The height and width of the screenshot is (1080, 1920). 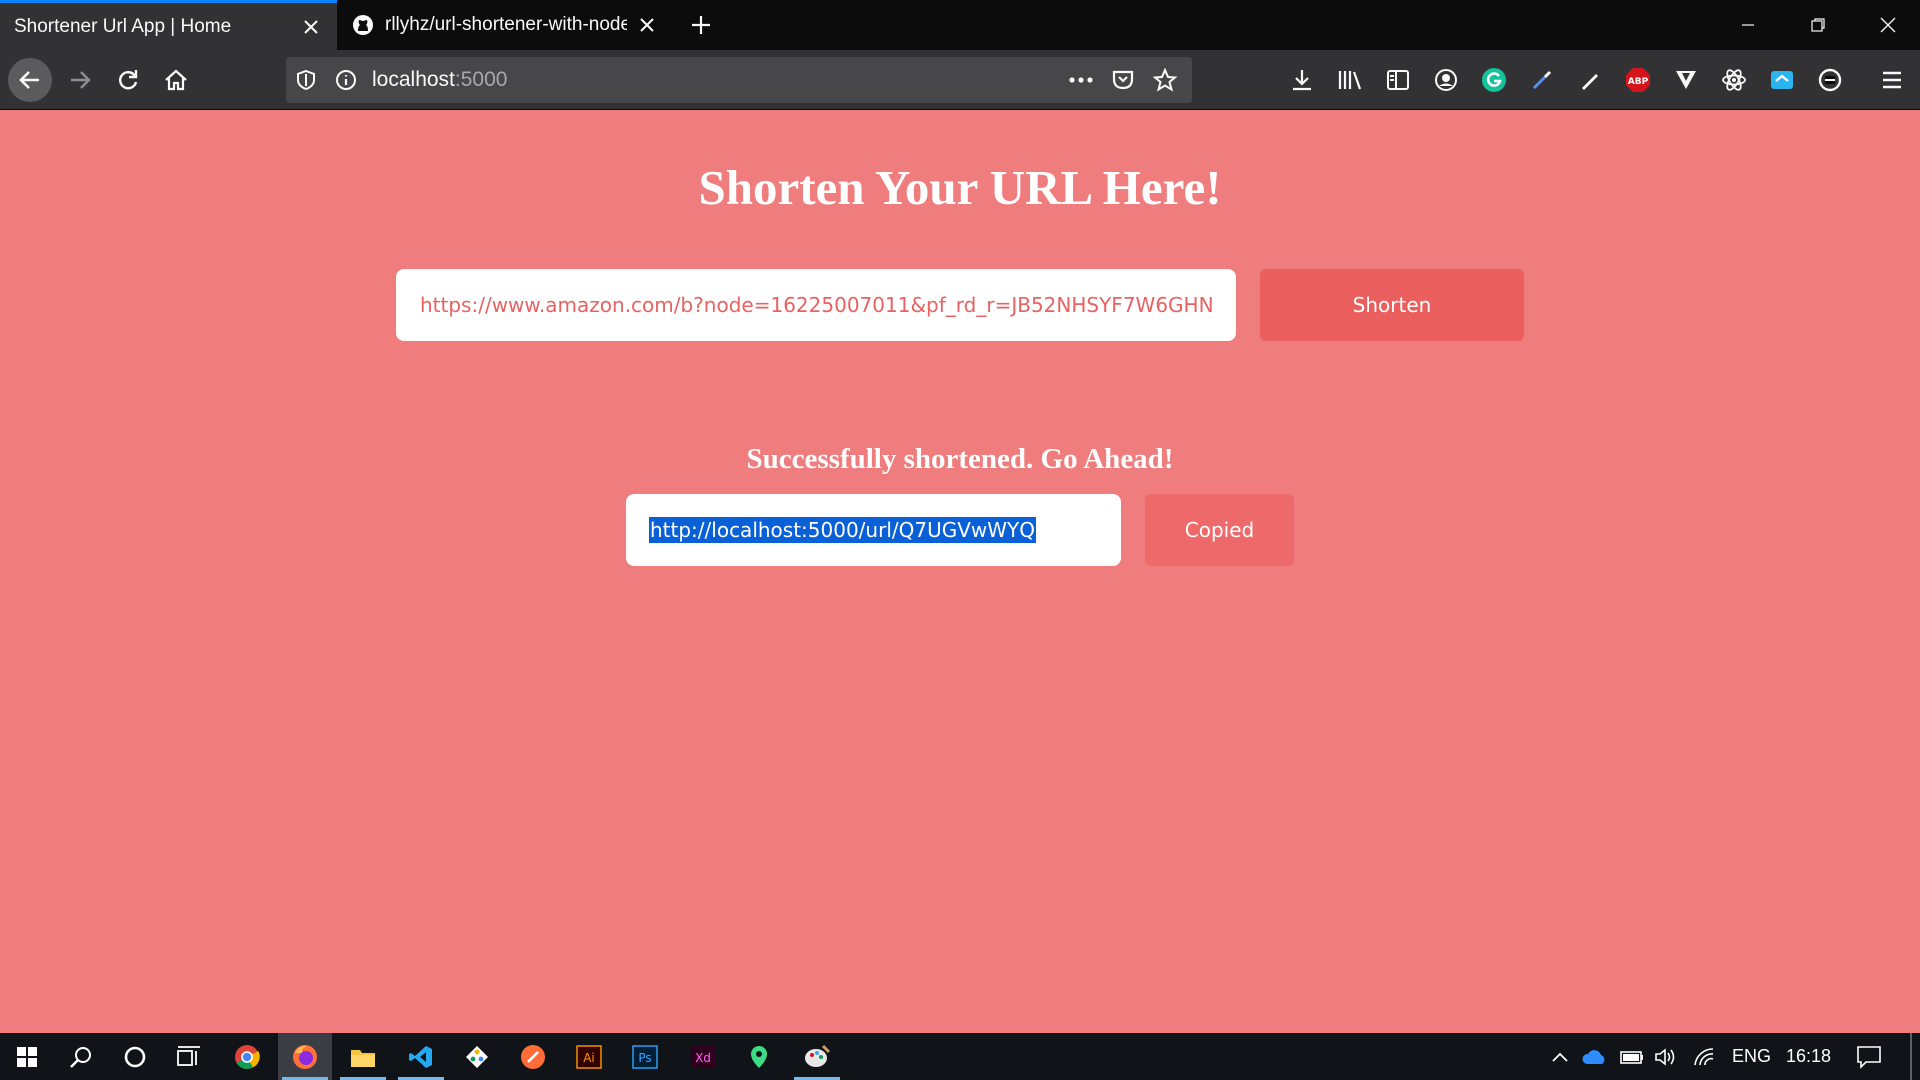 I want to click on illustrator-icon: Ai, so click(x=589, y=1056).